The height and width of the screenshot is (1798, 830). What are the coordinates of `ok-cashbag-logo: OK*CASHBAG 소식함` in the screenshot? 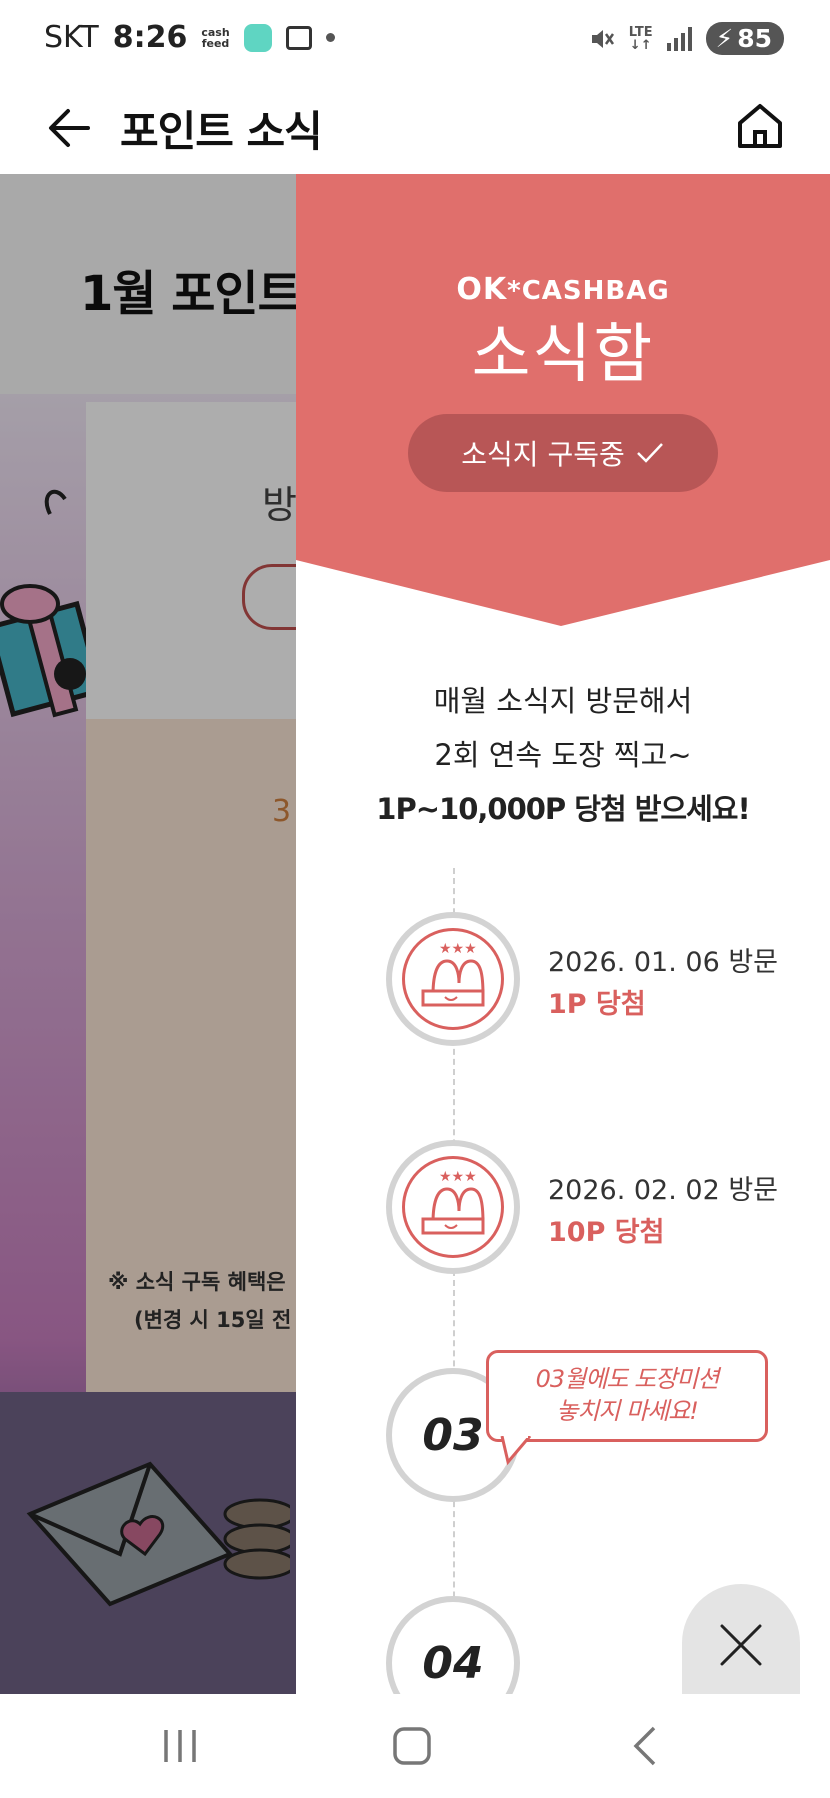 It's located at (563, 333).